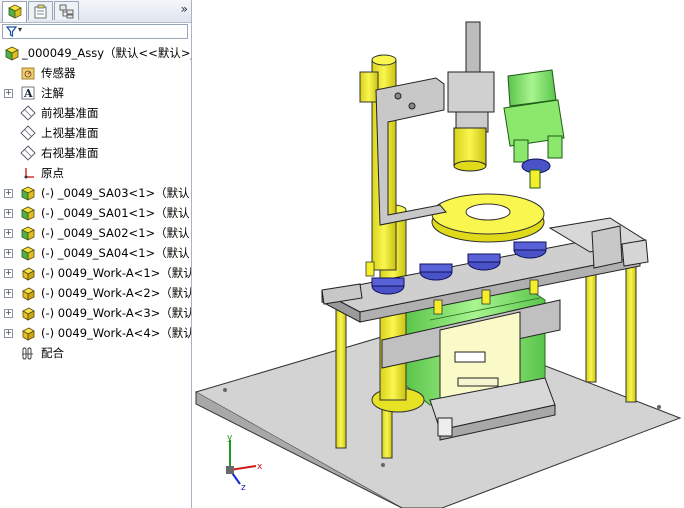  What do you see at coordinates (95, 11) in the screenshot?
I see `panel-tabbar: »` at bounding box center [95, 11].